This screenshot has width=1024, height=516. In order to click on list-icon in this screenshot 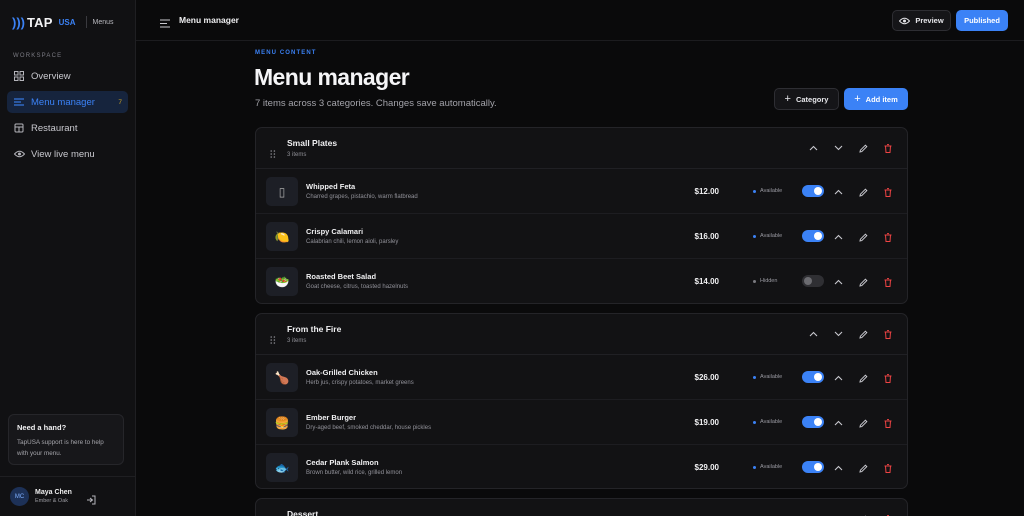, I will do `click(19, 102)`.